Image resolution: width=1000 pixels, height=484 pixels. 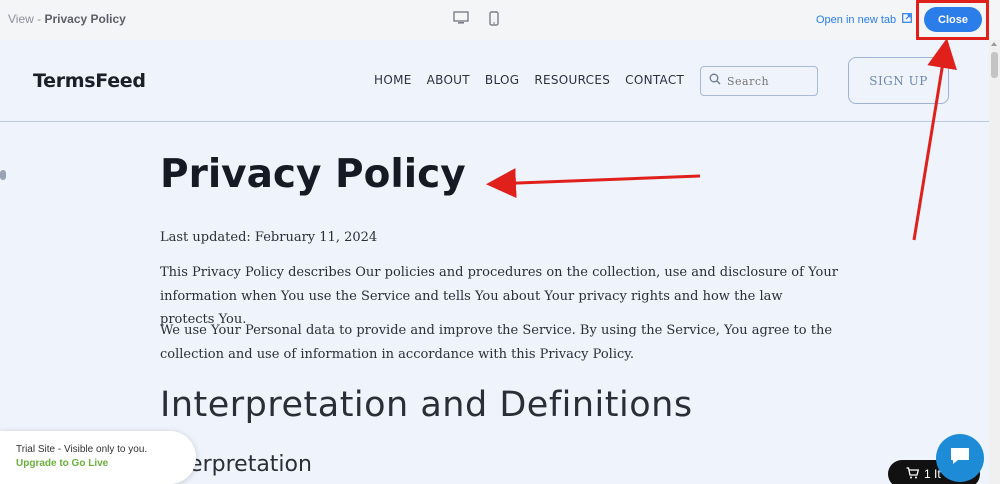 What do you see at coordinates (994, 44) in the screenshot?
I see `scroll-up-arrow-icon` at bounding box center [994, 44].